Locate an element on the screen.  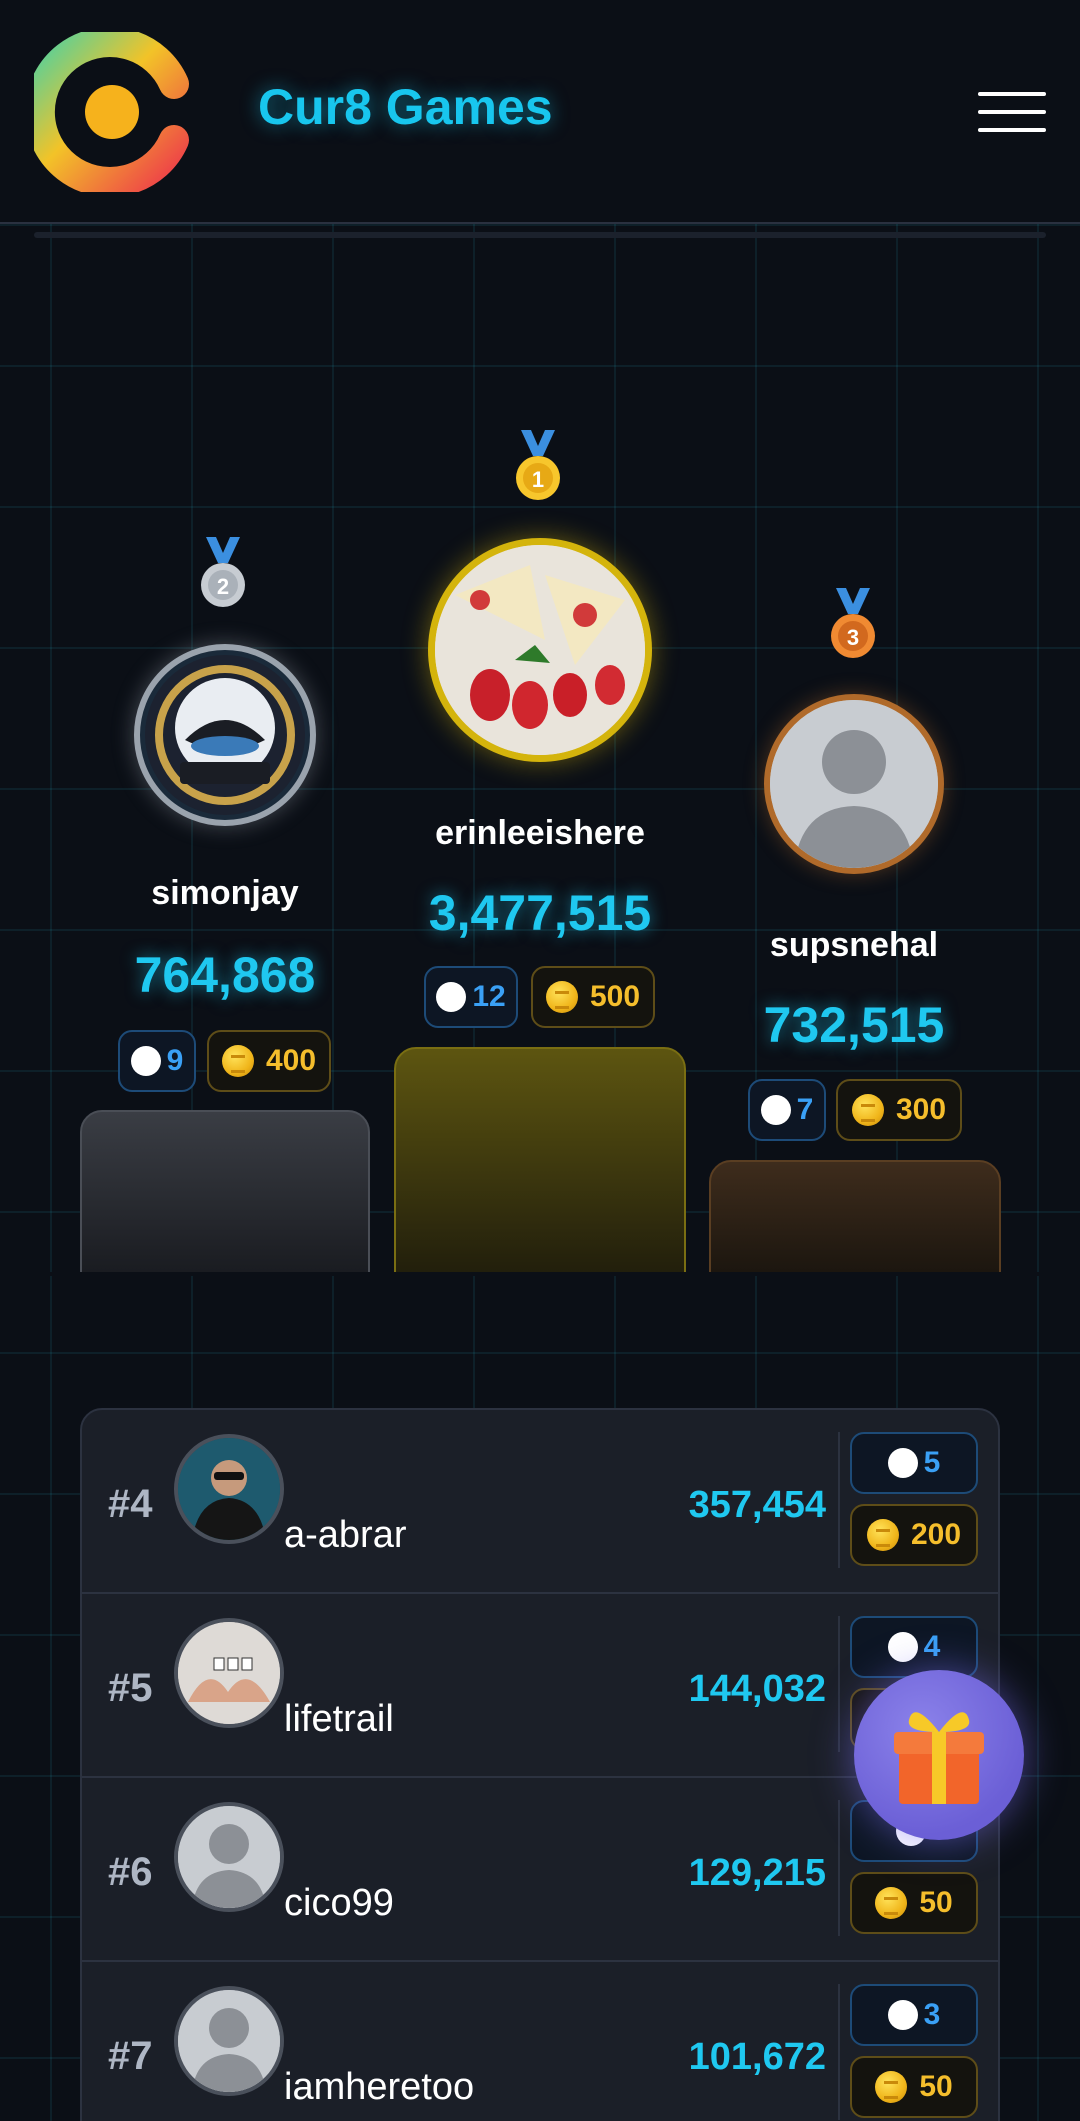
steem-chip-third: 7 is located at coordinates (787, 1110).